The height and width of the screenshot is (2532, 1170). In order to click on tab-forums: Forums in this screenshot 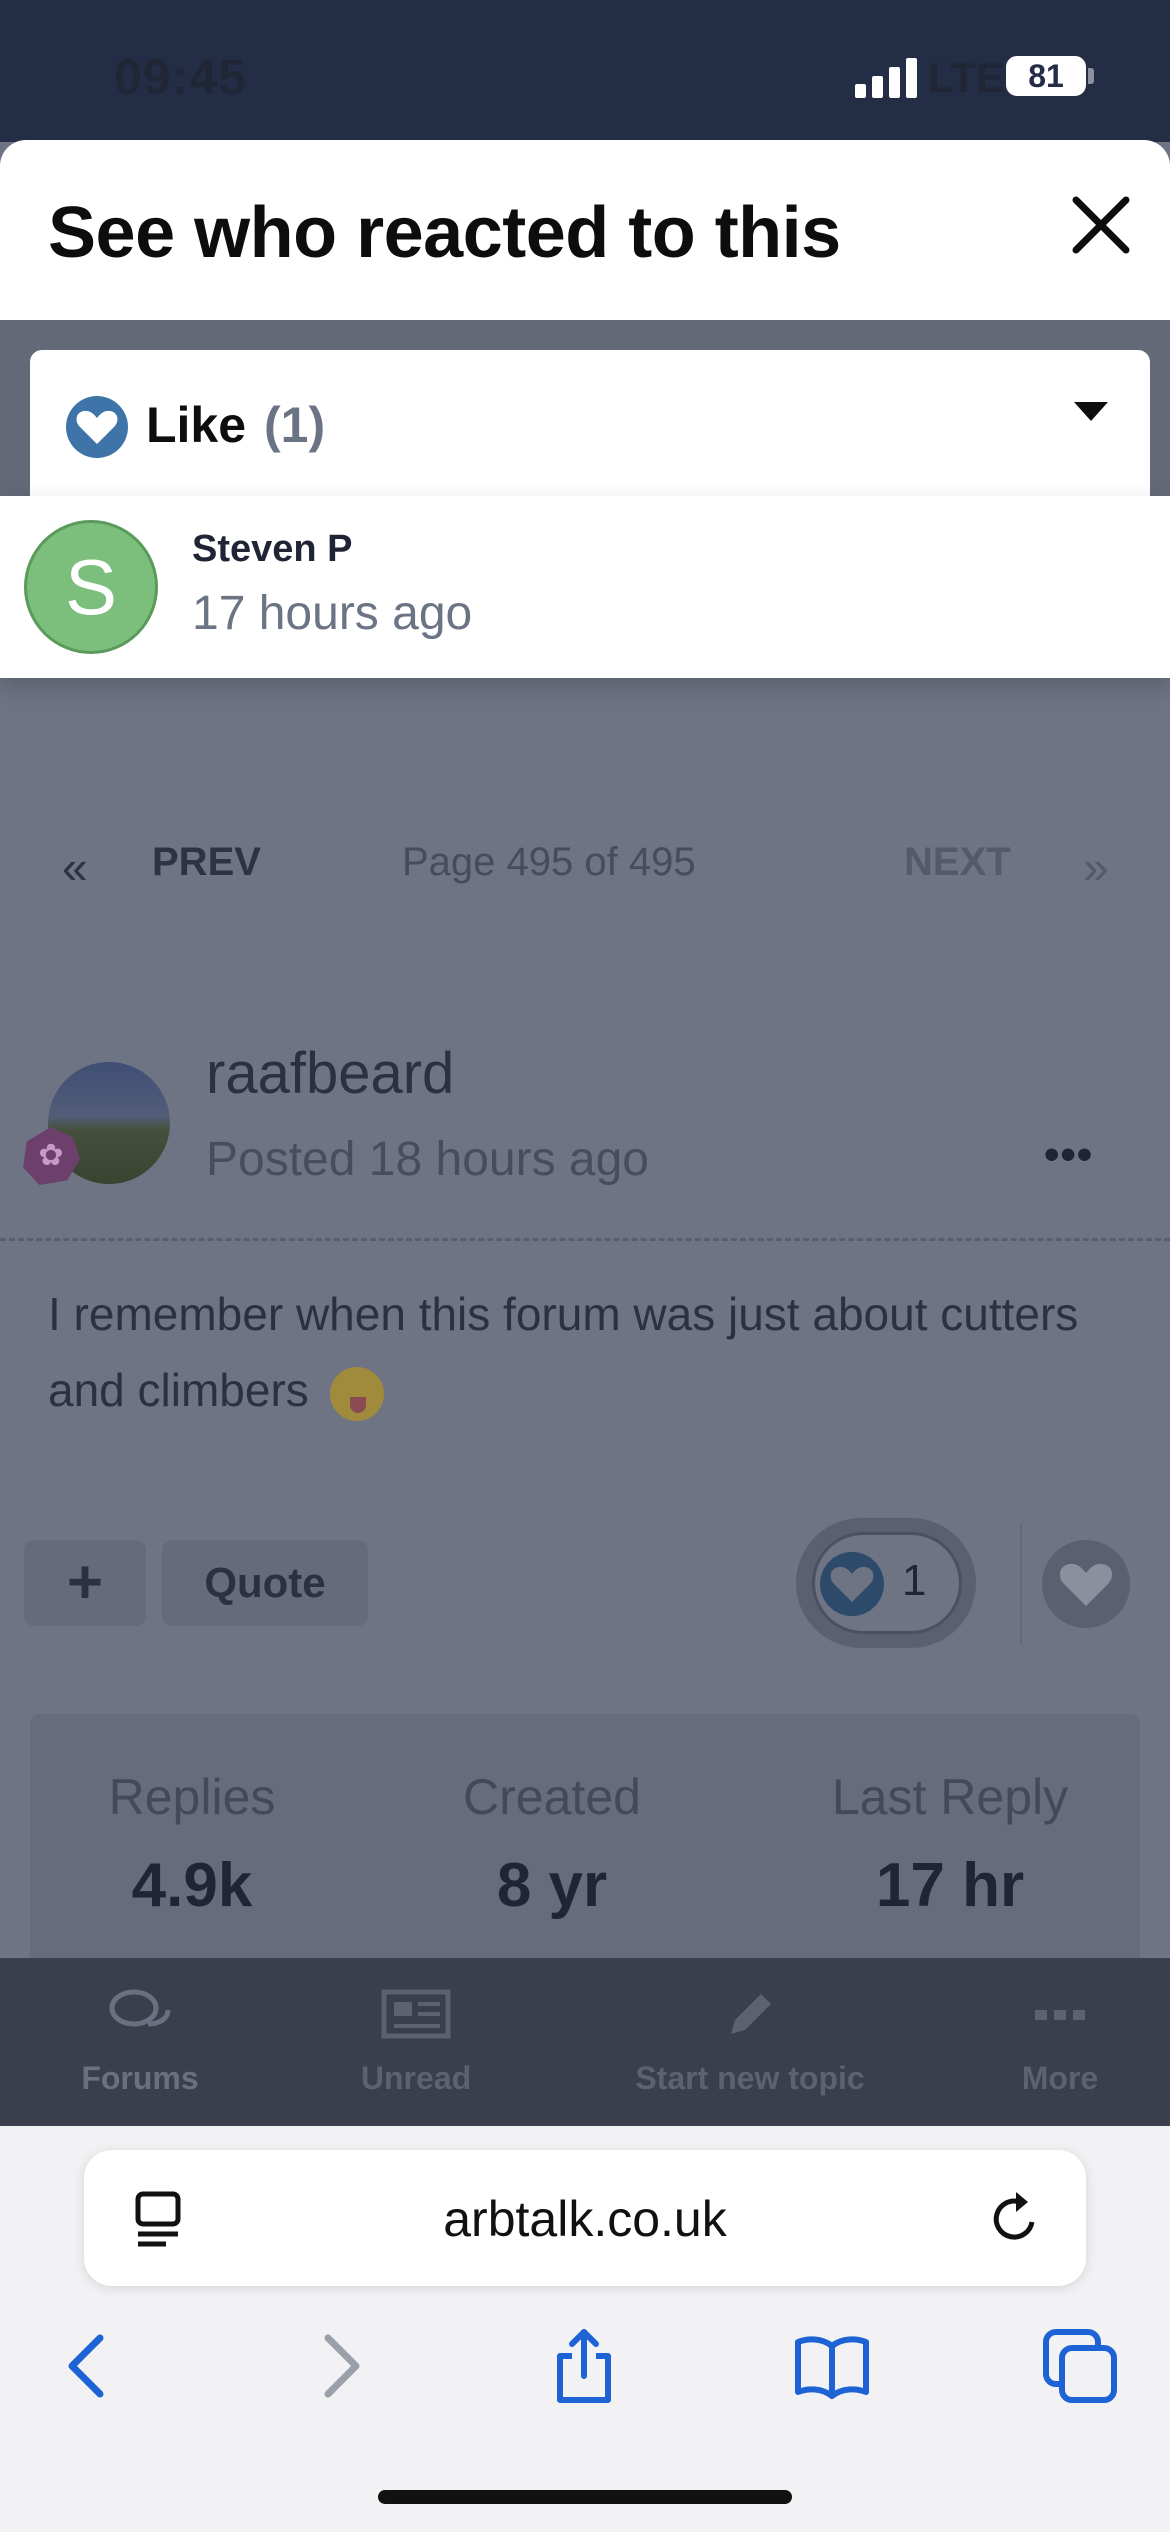, I will do `click(140, 2042)`.